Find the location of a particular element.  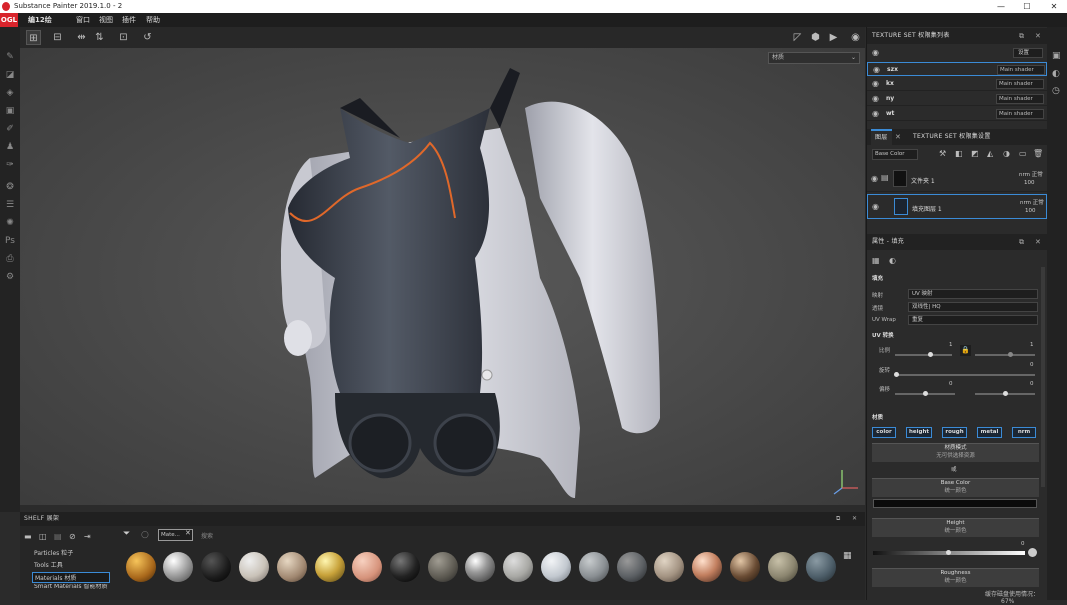

scale-slider is located at coordinates (923, 355).